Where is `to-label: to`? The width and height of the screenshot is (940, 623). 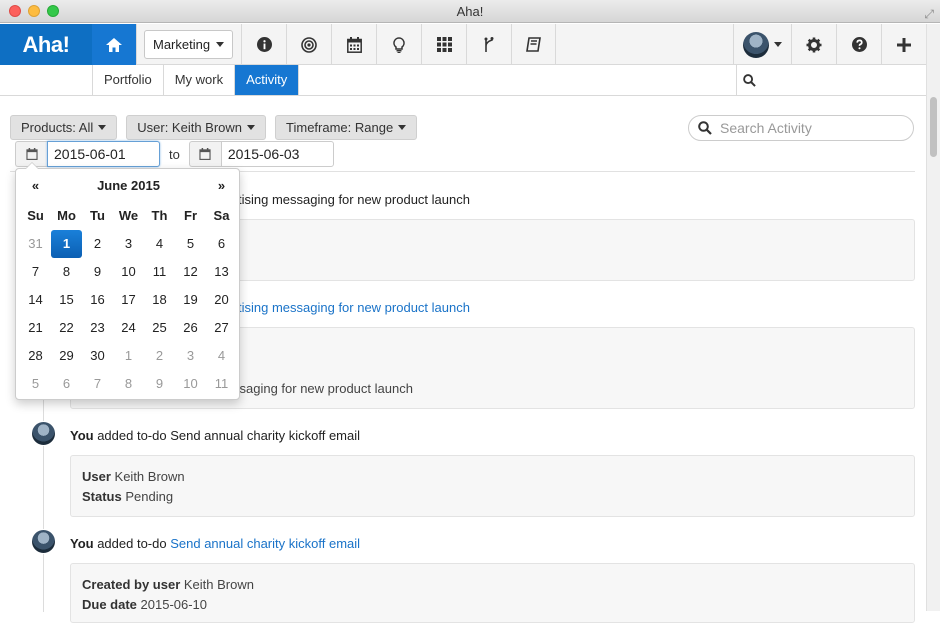 to-label: to is located at coordinates (174, 154).